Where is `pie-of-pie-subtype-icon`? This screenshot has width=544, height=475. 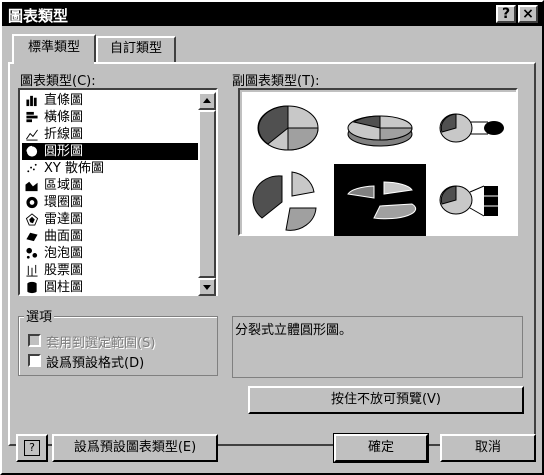 pie-of-pie-subtype-icon is located at coordinates (471, 128).